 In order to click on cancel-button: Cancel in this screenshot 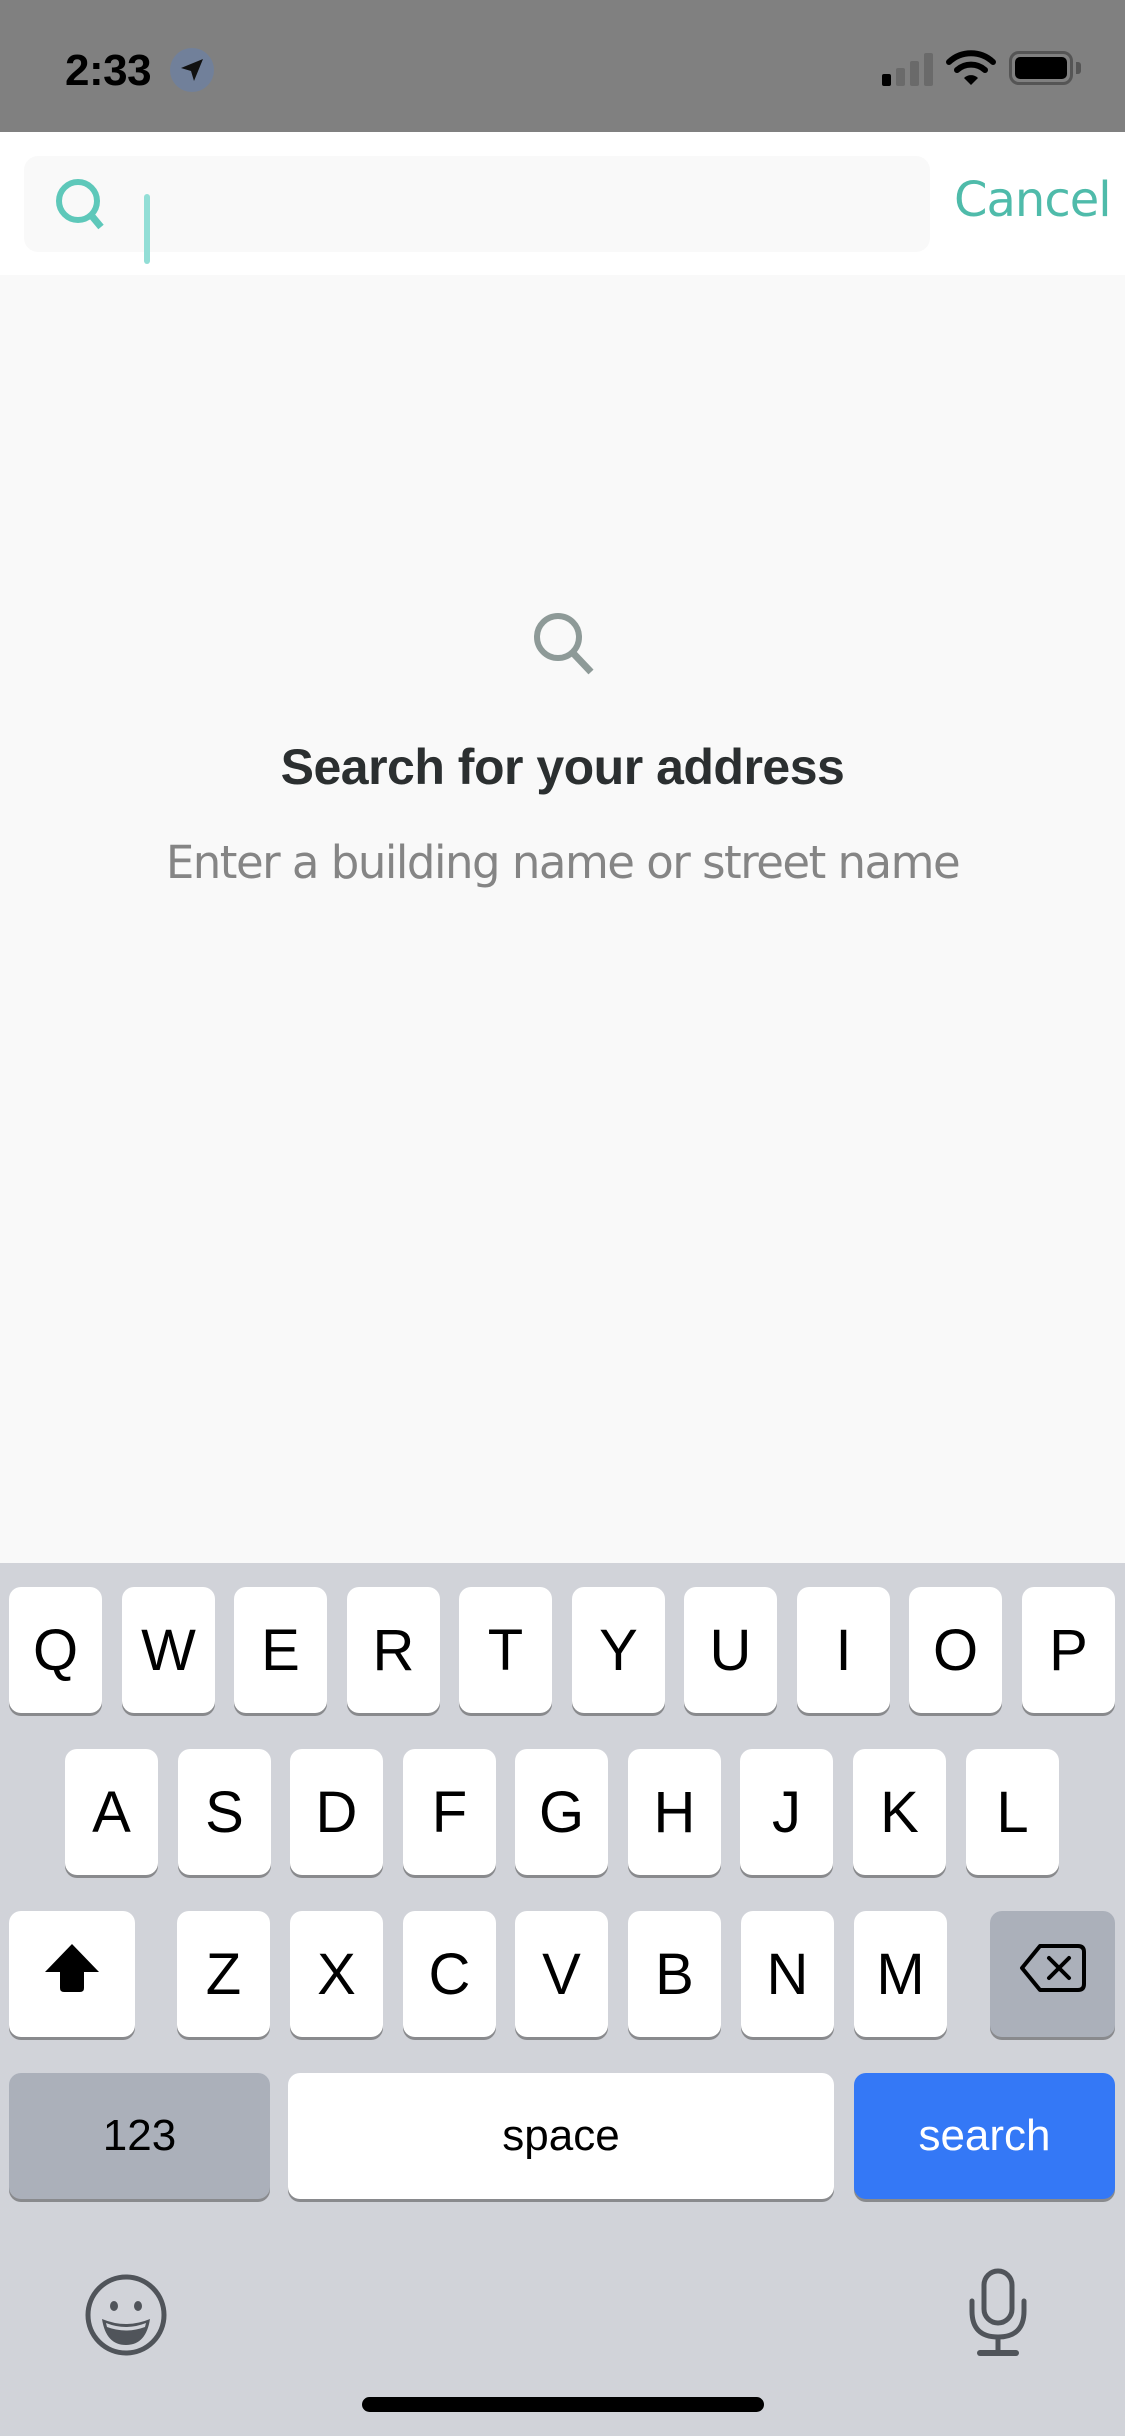, I will do `click(1033, 200)`.